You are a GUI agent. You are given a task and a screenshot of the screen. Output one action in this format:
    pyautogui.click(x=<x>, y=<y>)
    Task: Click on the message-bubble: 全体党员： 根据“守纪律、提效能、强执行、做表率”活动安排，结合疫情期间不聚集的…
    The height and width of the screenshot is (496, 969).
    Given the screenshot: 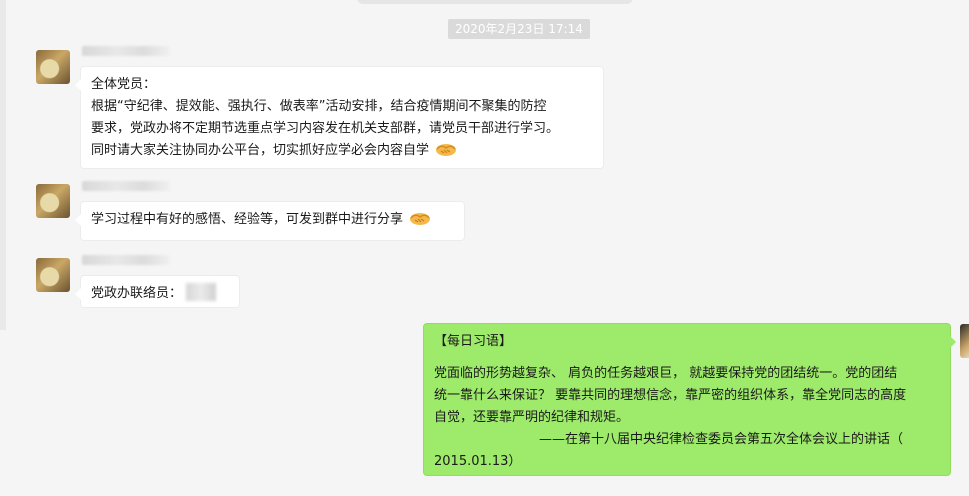 What is the action you would take?
    pyautogui.click(x=339, y=117)
    